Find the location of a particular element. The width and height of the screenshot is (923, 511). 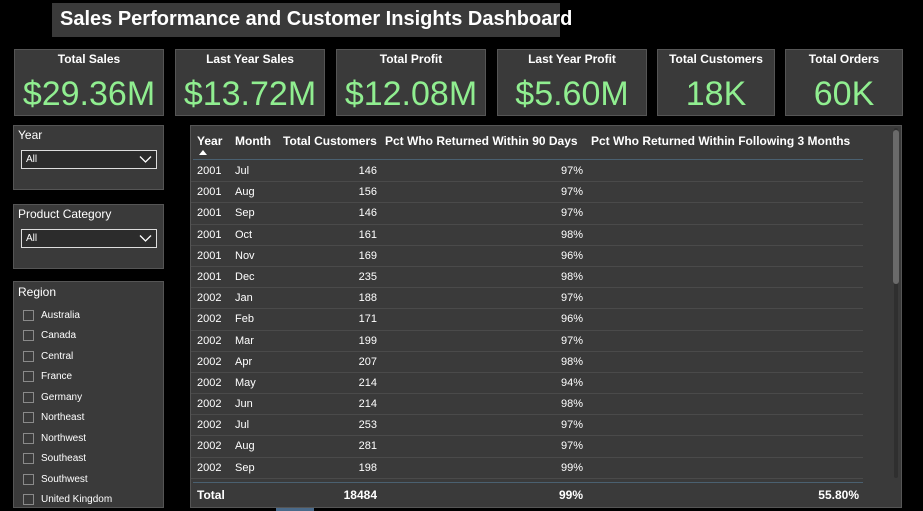

cell-month: Jan is located at coordinates (244, 298).